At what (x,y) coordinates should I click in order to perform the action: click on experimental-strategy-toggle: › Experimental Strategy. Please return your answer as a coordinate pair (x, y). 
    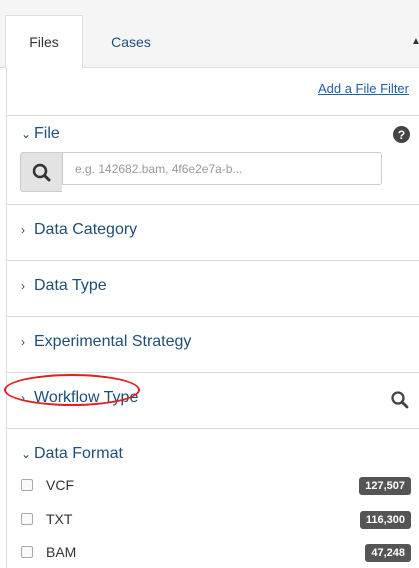
    Looking at the image, I should click on (106, 342).